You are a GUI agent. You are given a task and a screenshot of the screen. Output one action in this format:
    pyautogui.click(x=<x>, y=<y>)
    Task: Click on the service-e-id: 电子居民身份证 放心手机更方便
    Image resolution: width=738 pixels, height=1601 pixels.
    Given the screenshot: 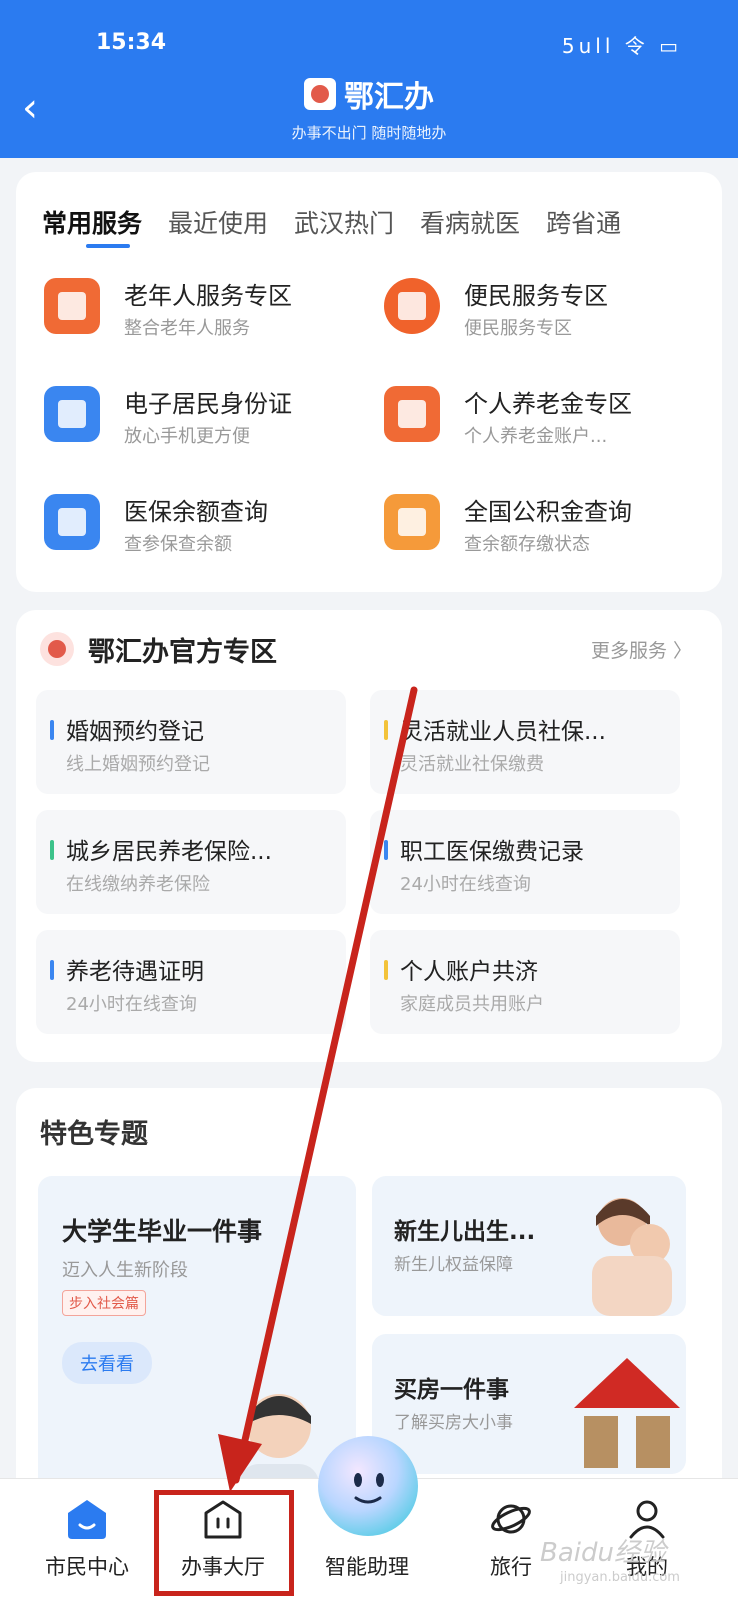 What is the action you would take?
    pyautogui.click(x=188, y=417)
    